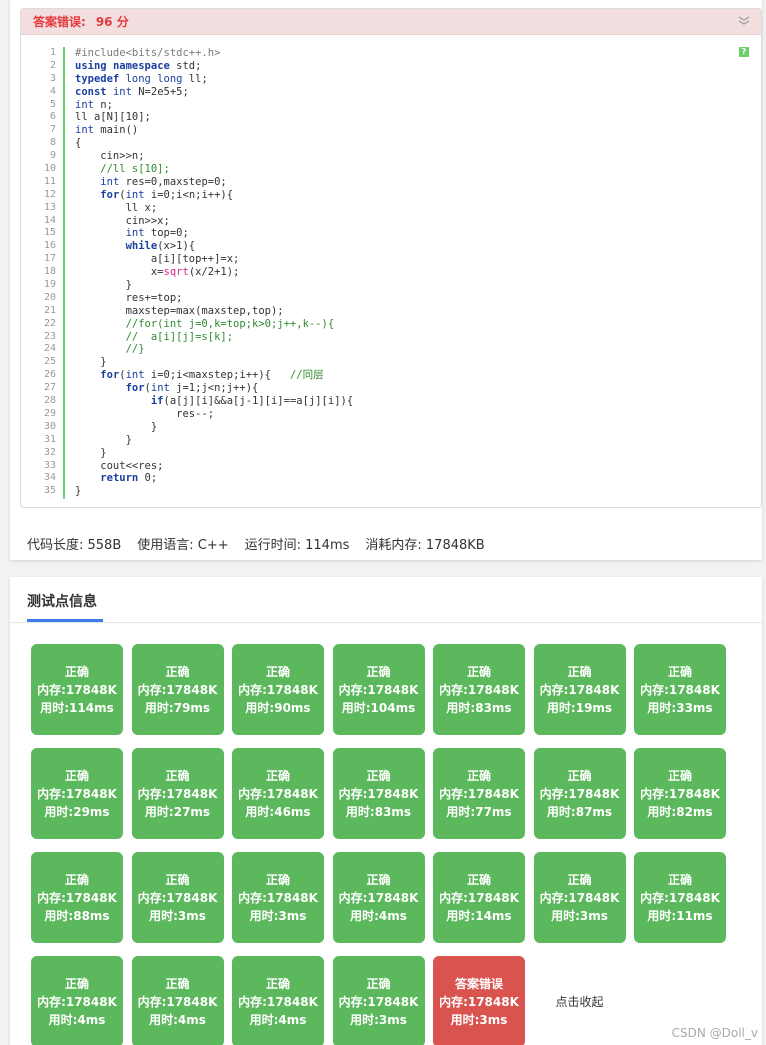 The height and width of the screenshot is (1045, 766). I want to click on tab-bar: 测试点信息, so click(386, 600).